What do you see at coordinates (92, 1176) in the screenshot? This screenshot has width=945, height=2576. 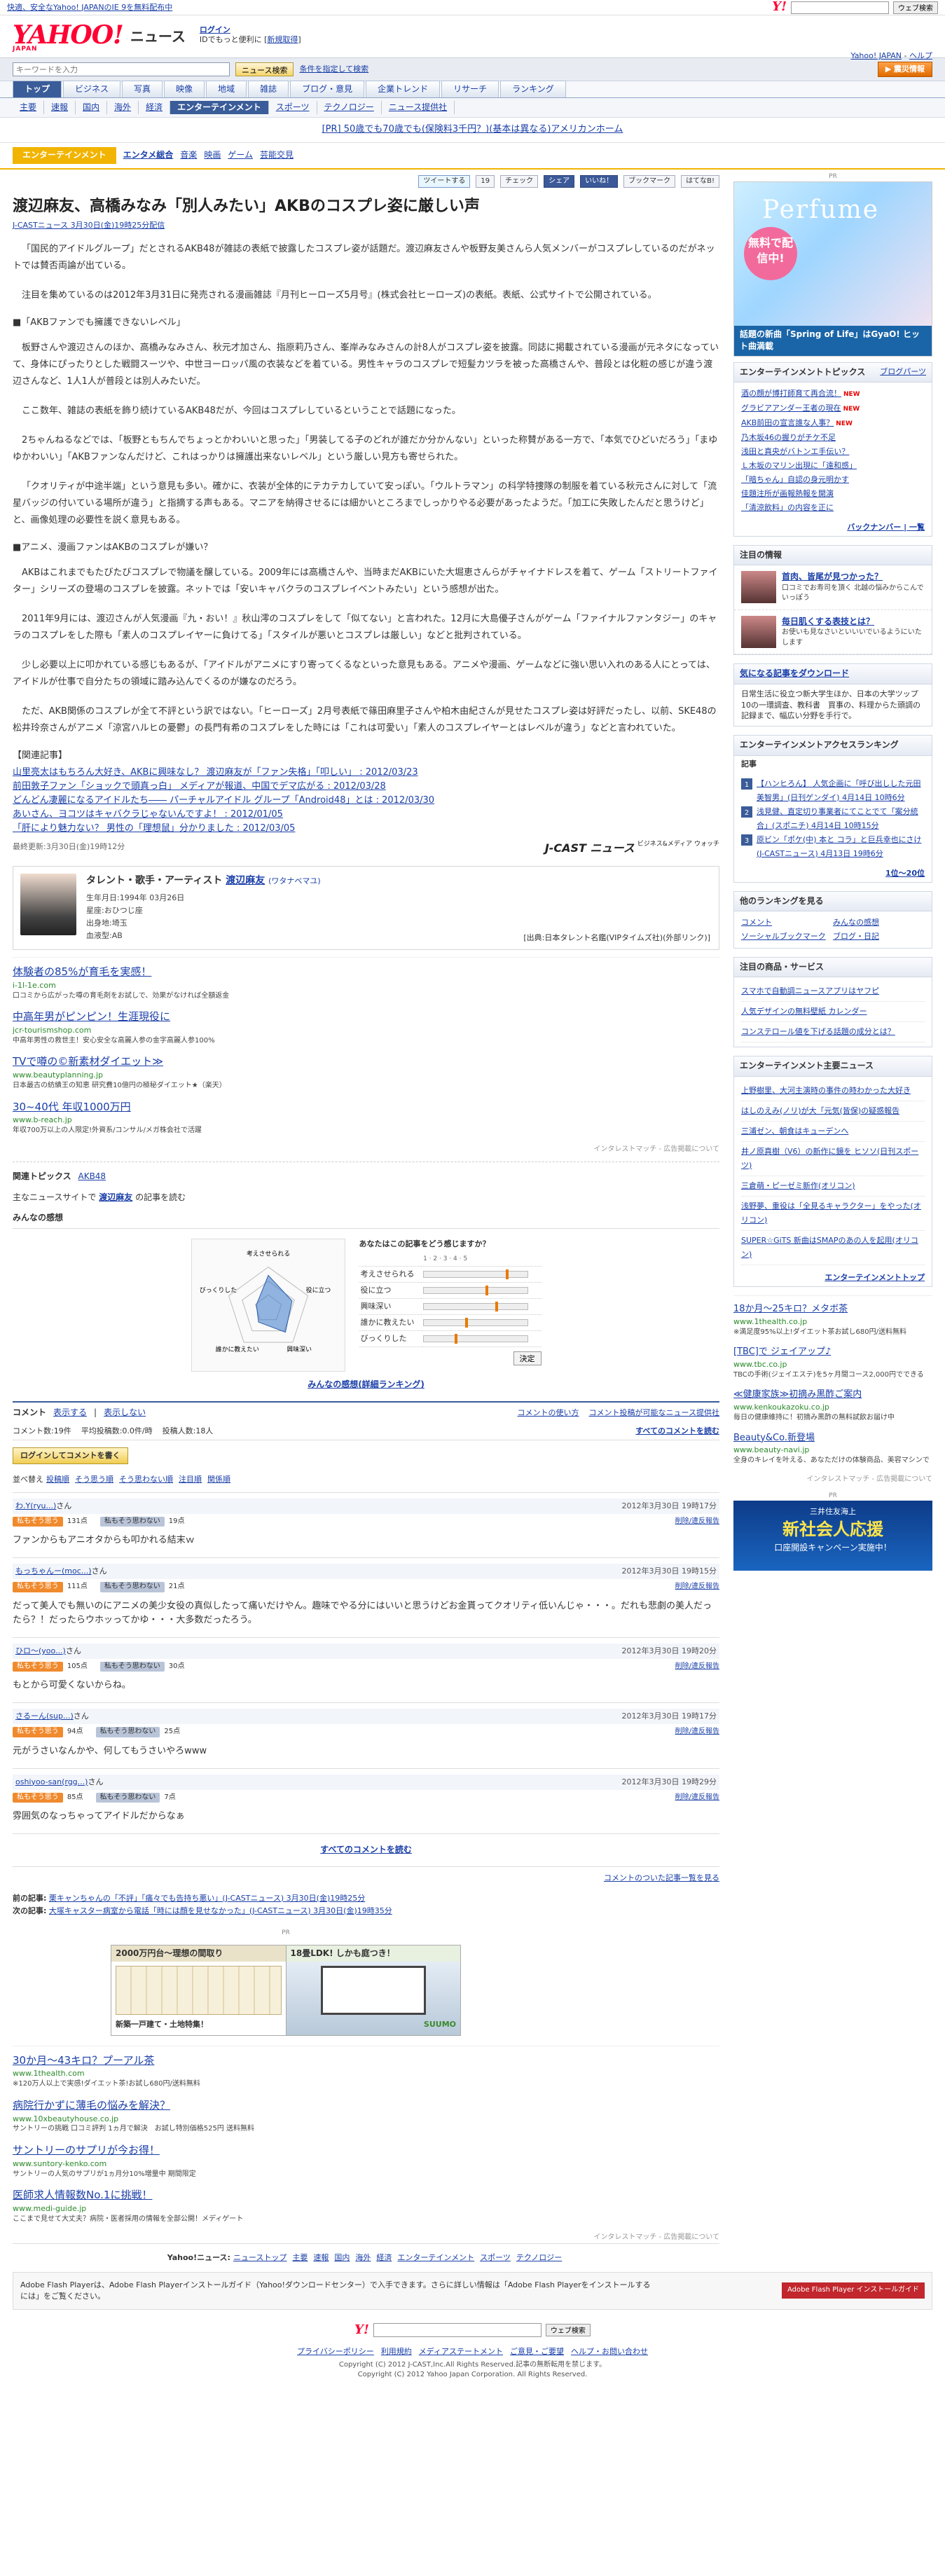 I see `topic-link: AKB48` at bounding box center [92, 1176].